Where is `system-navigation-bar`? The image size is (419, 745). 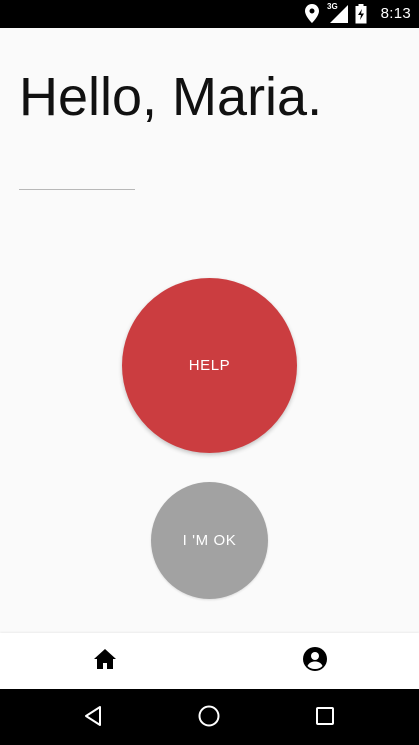
system-navigation-bar is located at coordinates (209, 717).